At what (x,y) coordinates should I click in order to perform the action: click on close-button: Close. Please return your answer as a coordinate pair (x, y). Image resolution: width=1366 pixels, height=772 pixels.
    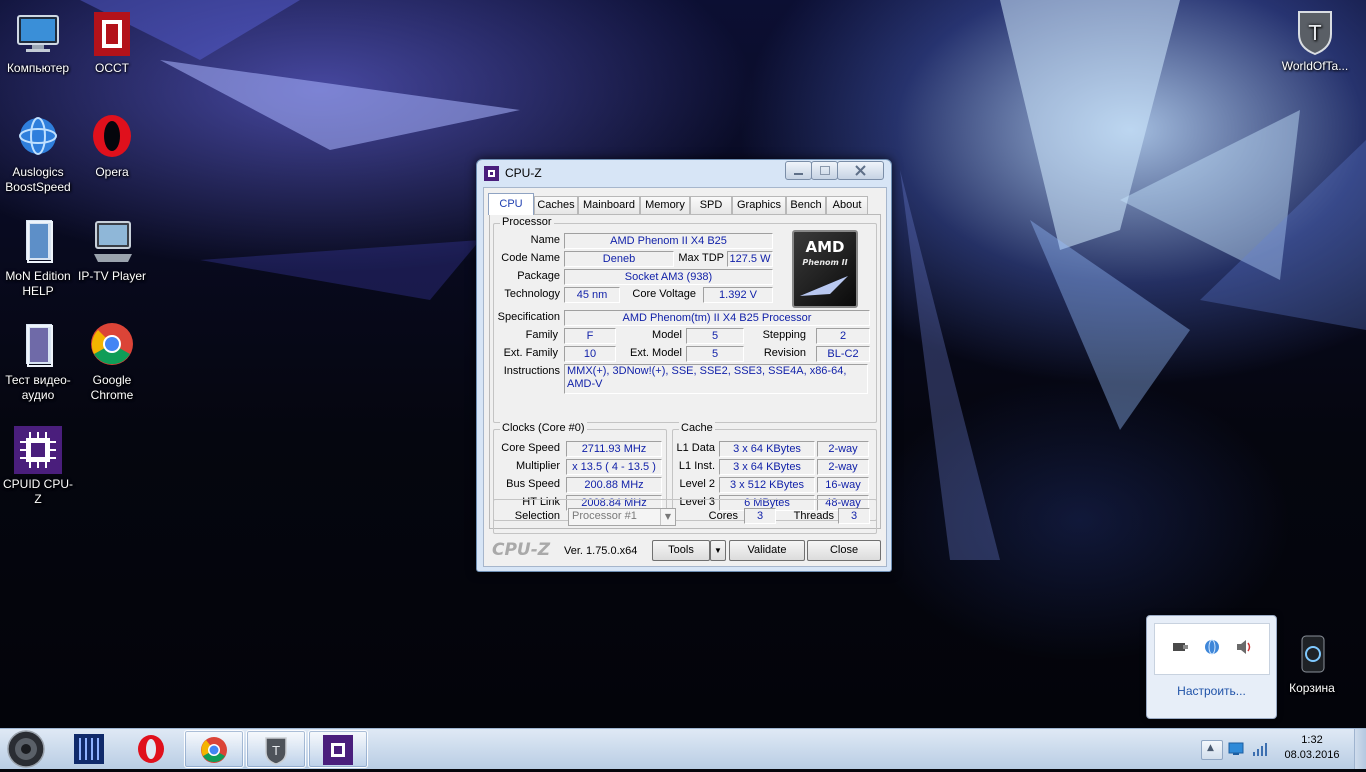
    Looking at the image, I should click on (844, 550).